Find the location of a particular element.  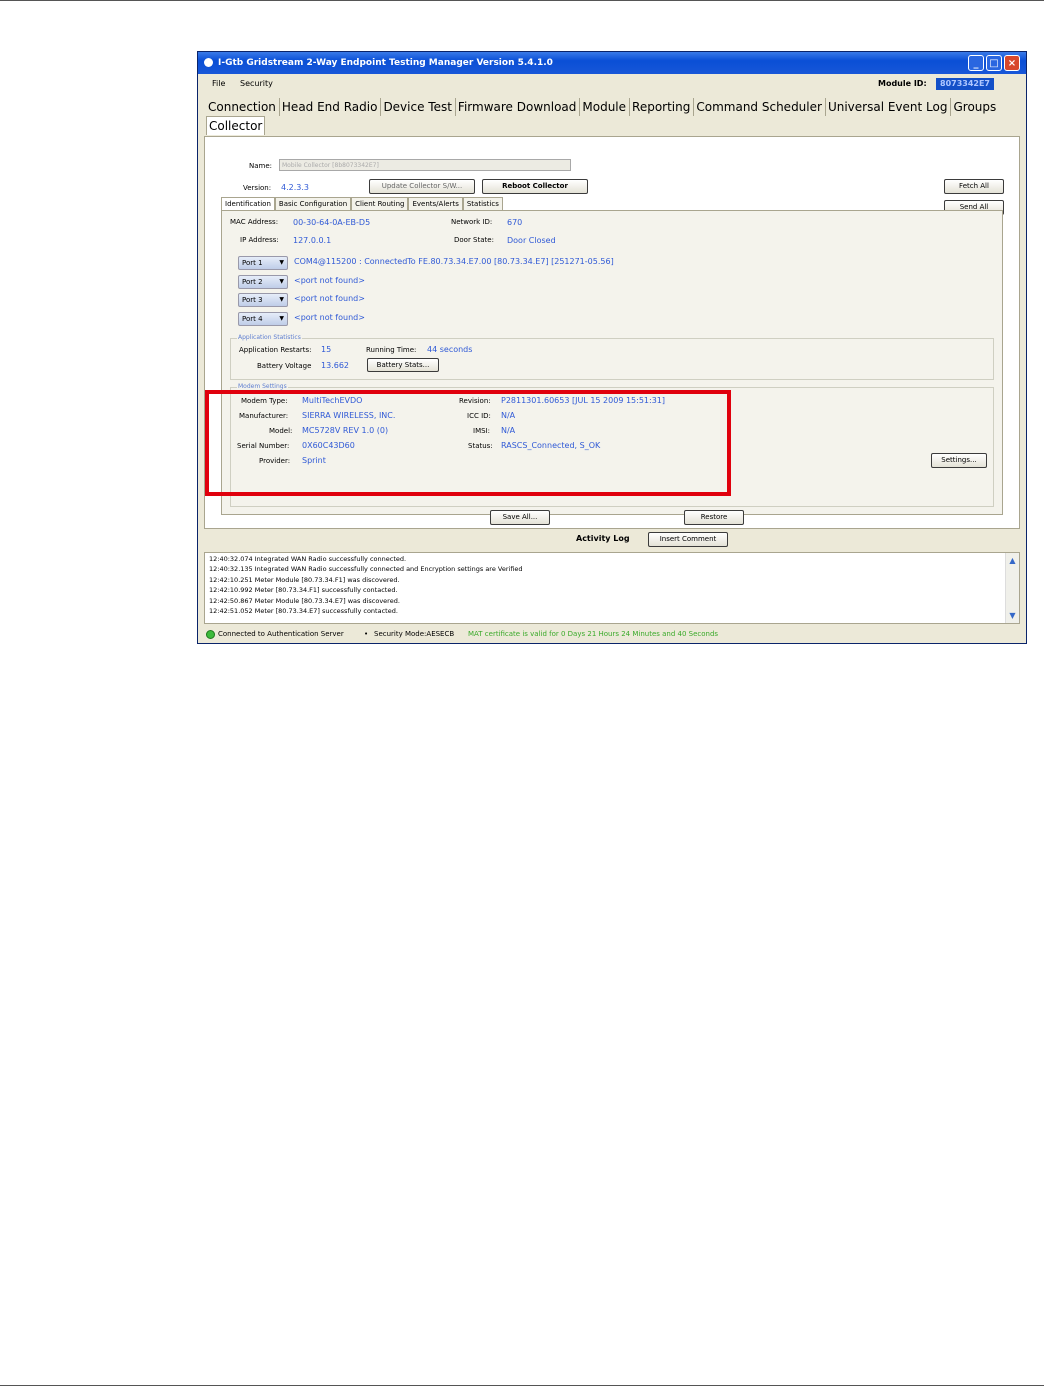

network-id-label: Network ID: is located at coordinates (472, 222).